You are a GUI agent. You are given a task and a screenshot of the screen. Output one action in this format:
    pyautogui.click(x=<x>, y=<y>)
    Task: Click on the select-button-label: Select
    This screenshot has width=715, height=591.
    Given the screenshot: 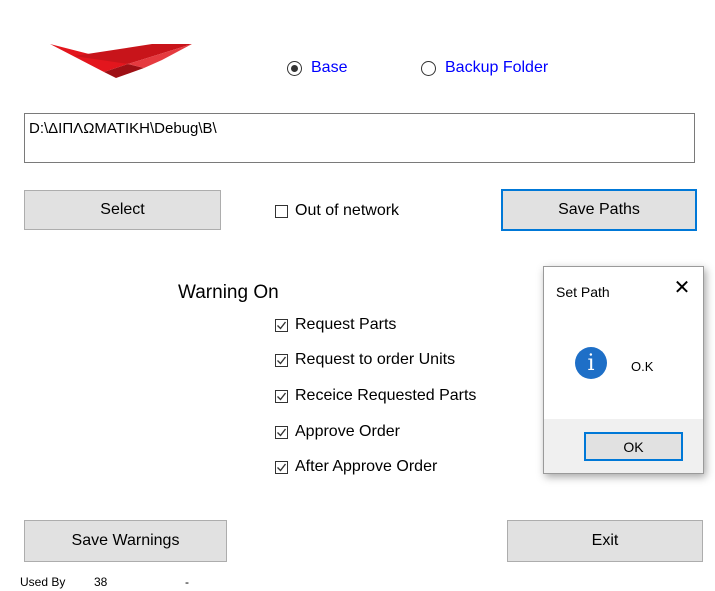 What is the action you would take?
    pyautogui.click(x=122, y=209)
    